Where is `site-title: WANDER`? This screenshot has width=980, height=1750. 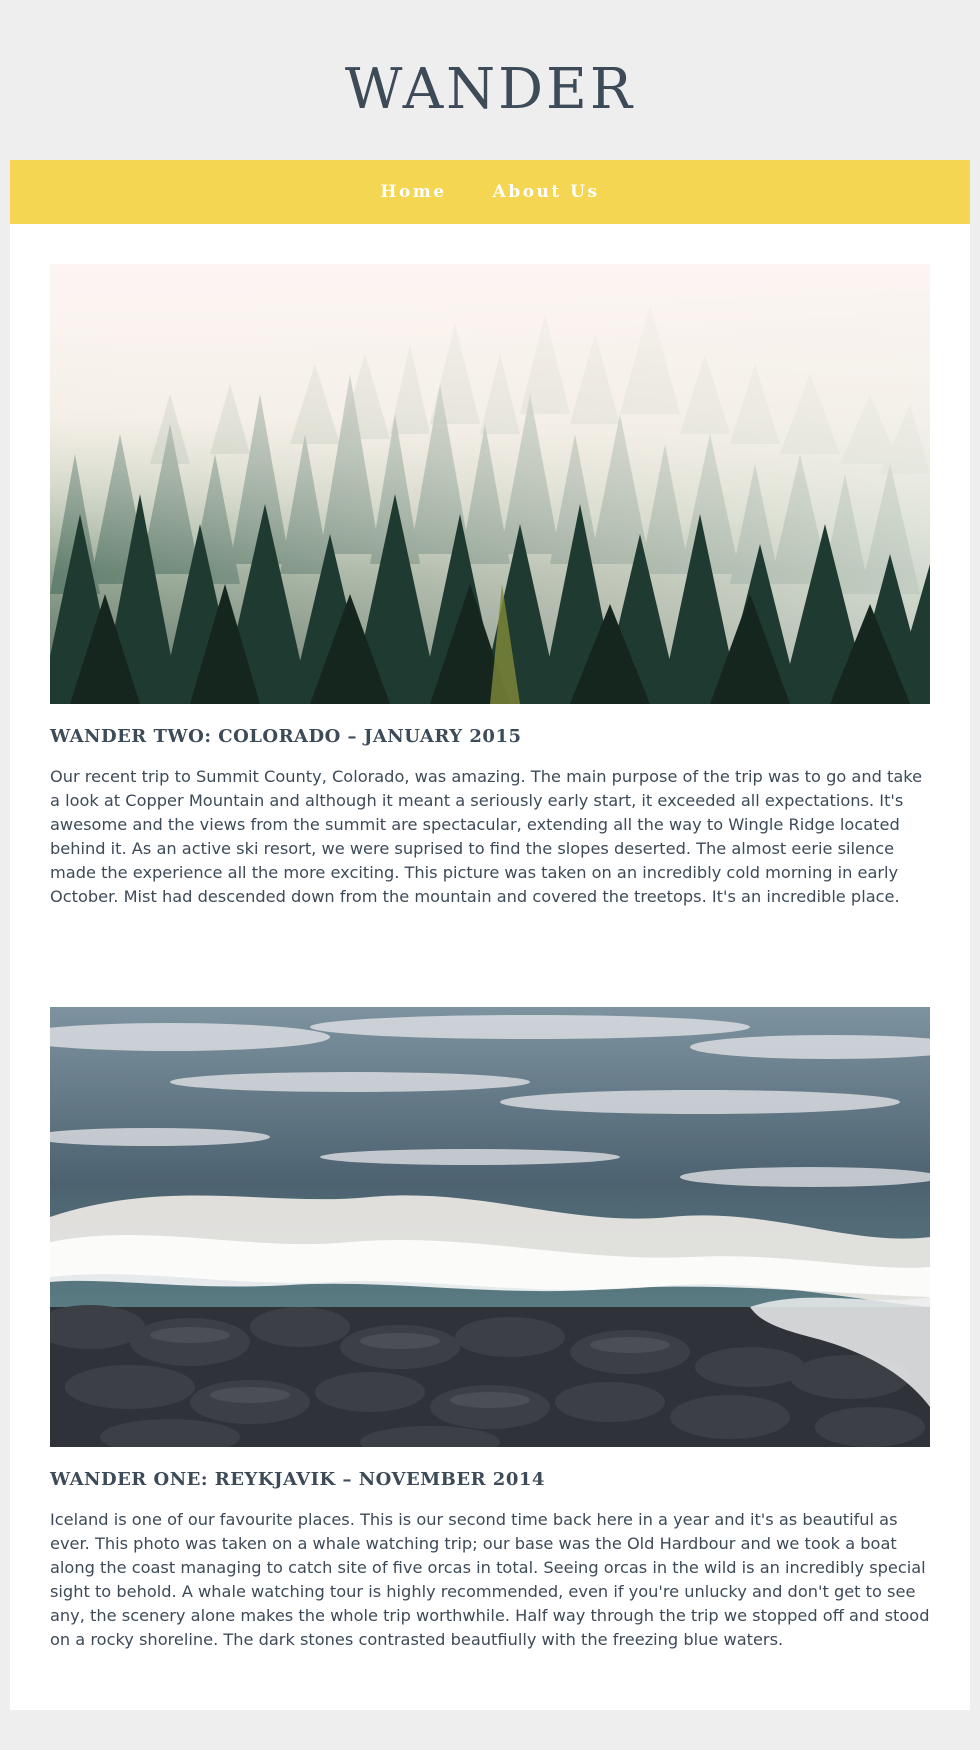
site-title: WANDER is located at coordinates (490, 89).